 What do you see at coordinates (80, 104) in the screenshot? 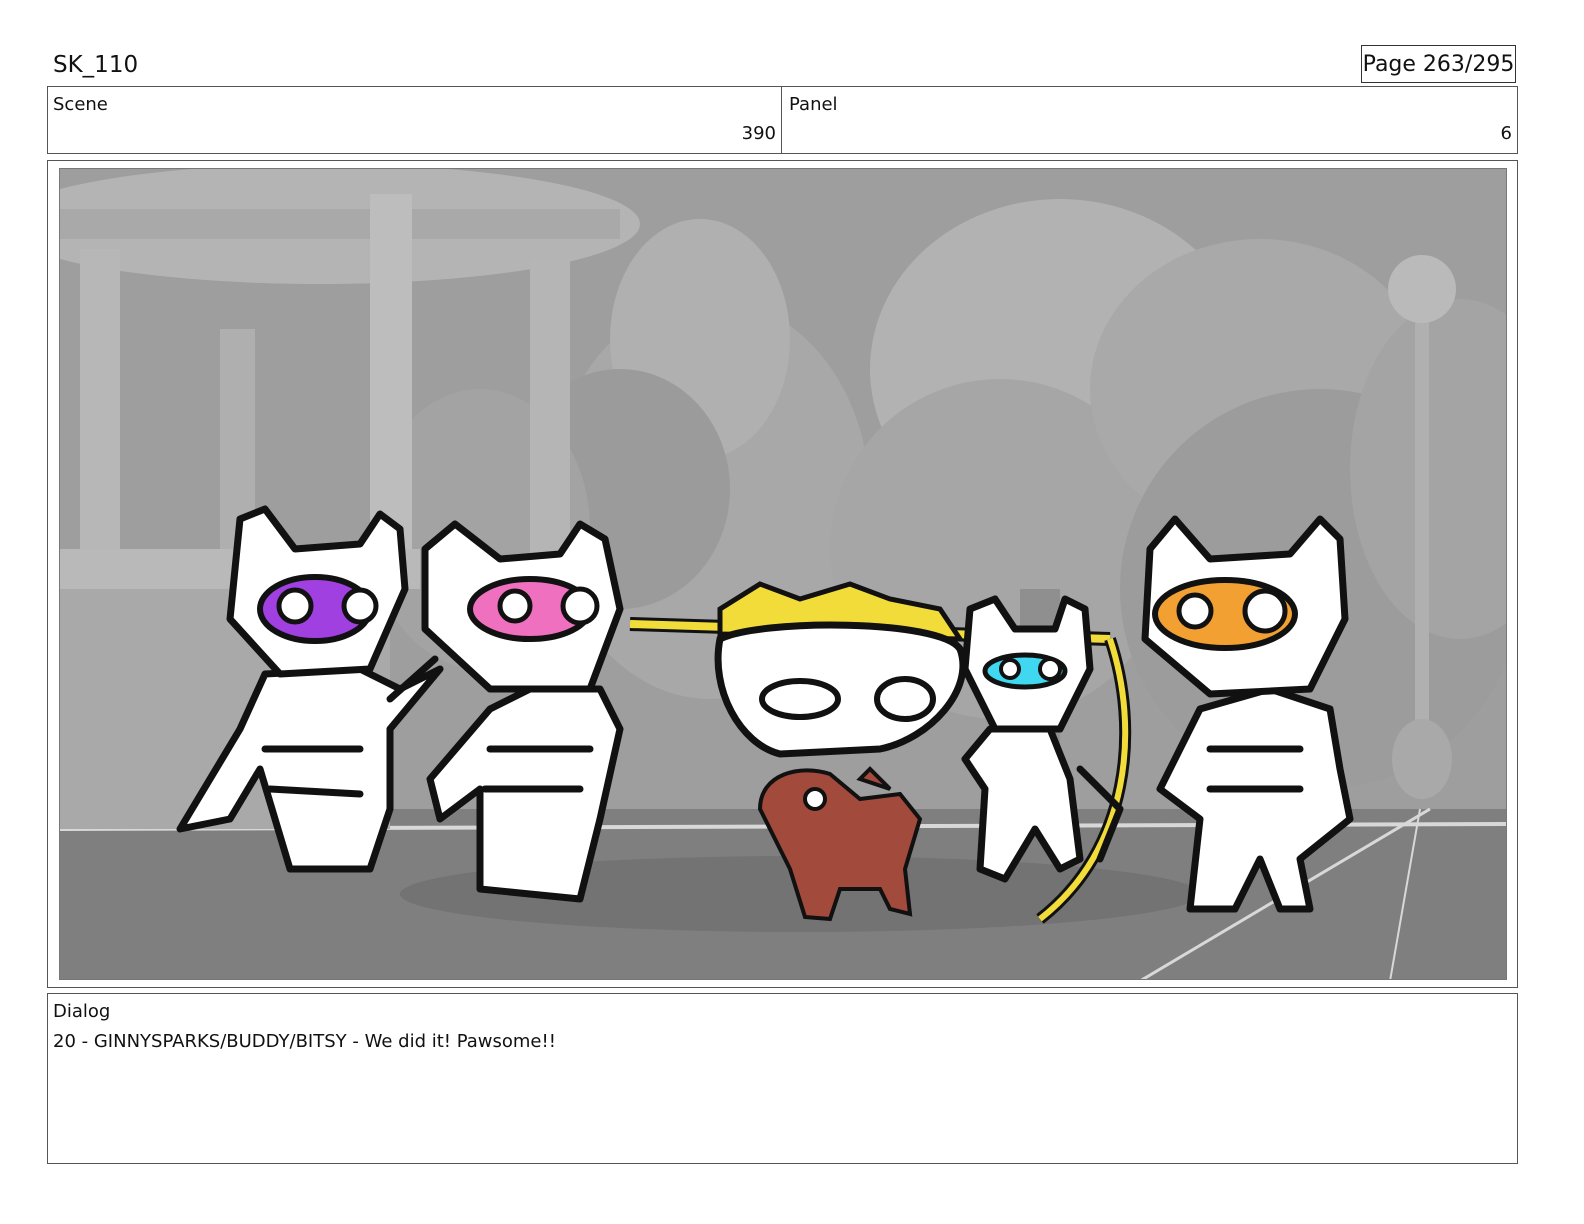
I see `scene-label: Scene` at bounding box center [80, 104].